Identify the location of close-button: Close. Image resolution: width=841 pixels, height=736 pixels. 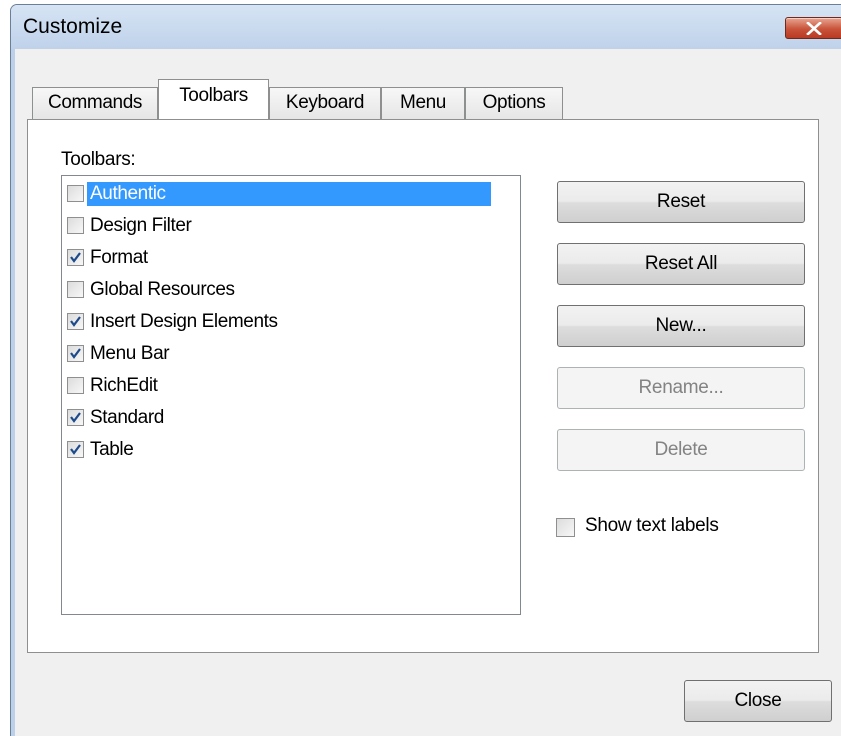
(758, 701).